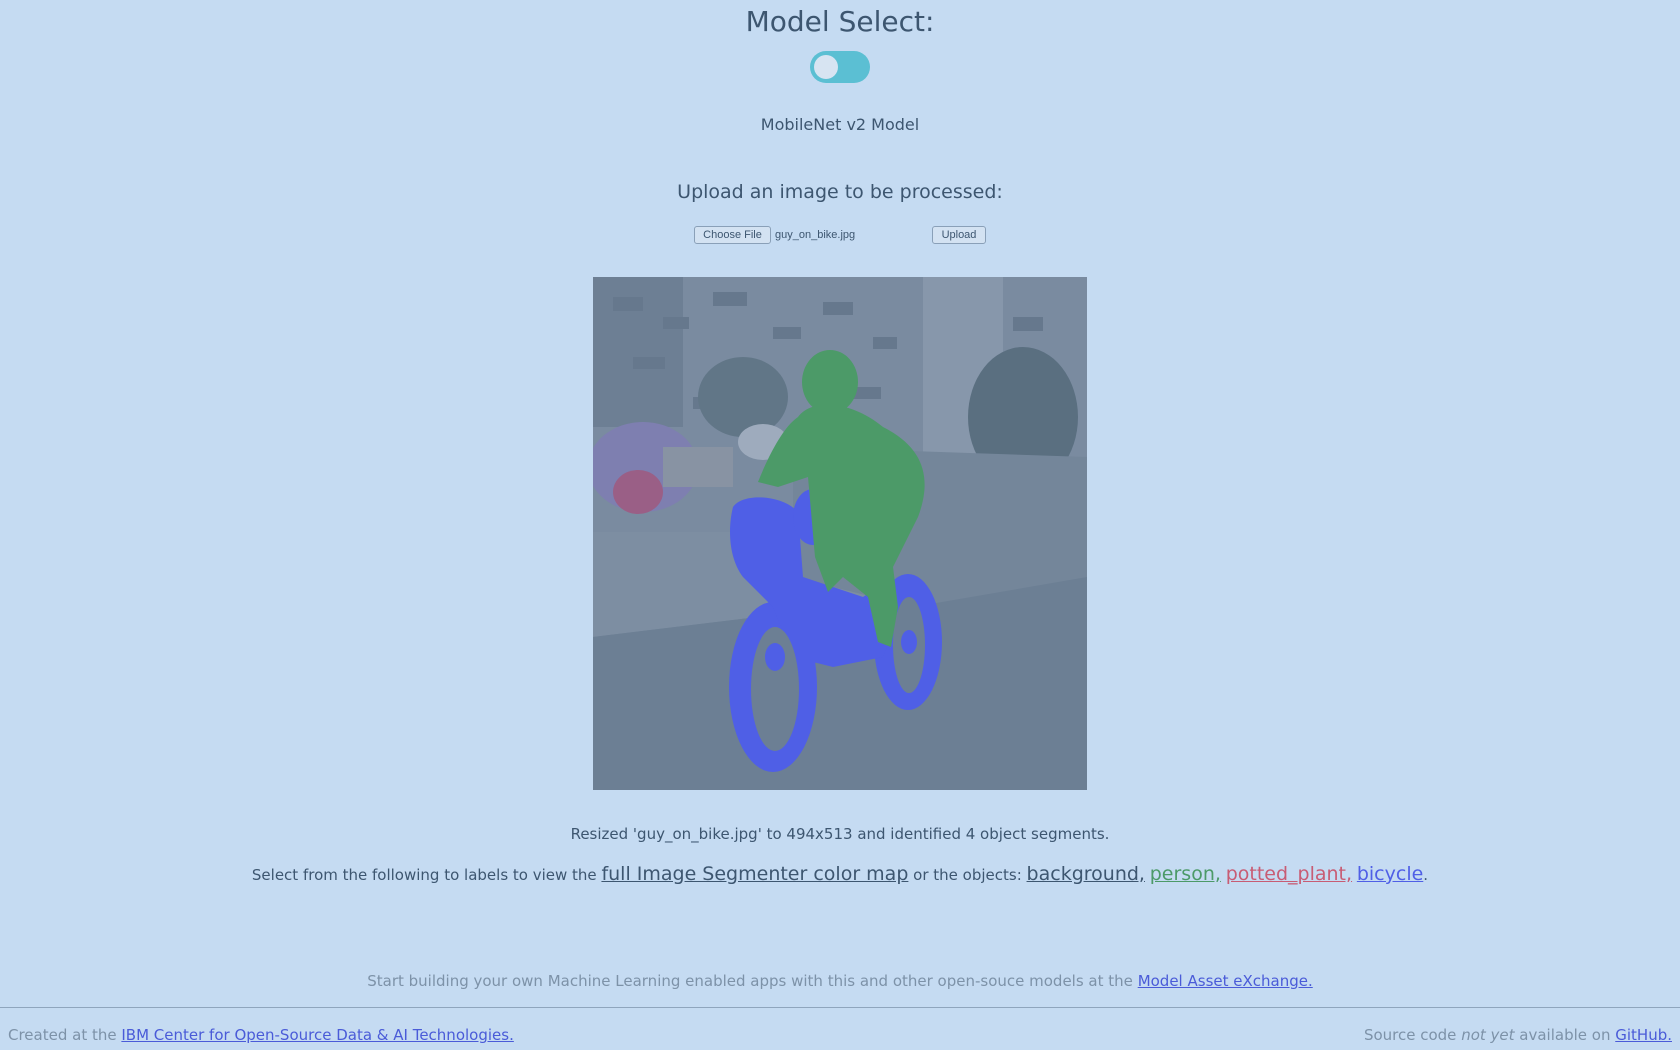 The image size is (1680, 1050). I want to click on choose-file-button: Choose File, so click(732, 235).